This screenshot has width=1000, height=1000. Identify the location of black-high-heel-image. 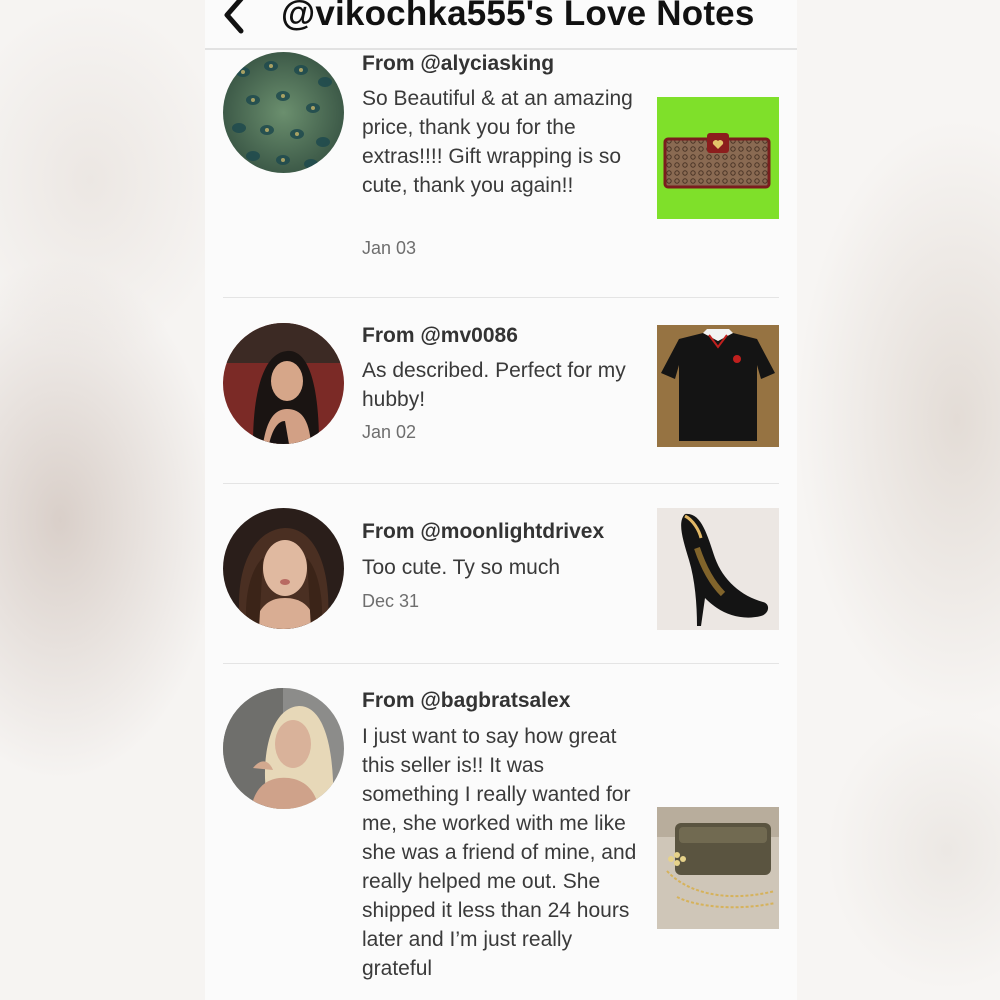
(718, 569).